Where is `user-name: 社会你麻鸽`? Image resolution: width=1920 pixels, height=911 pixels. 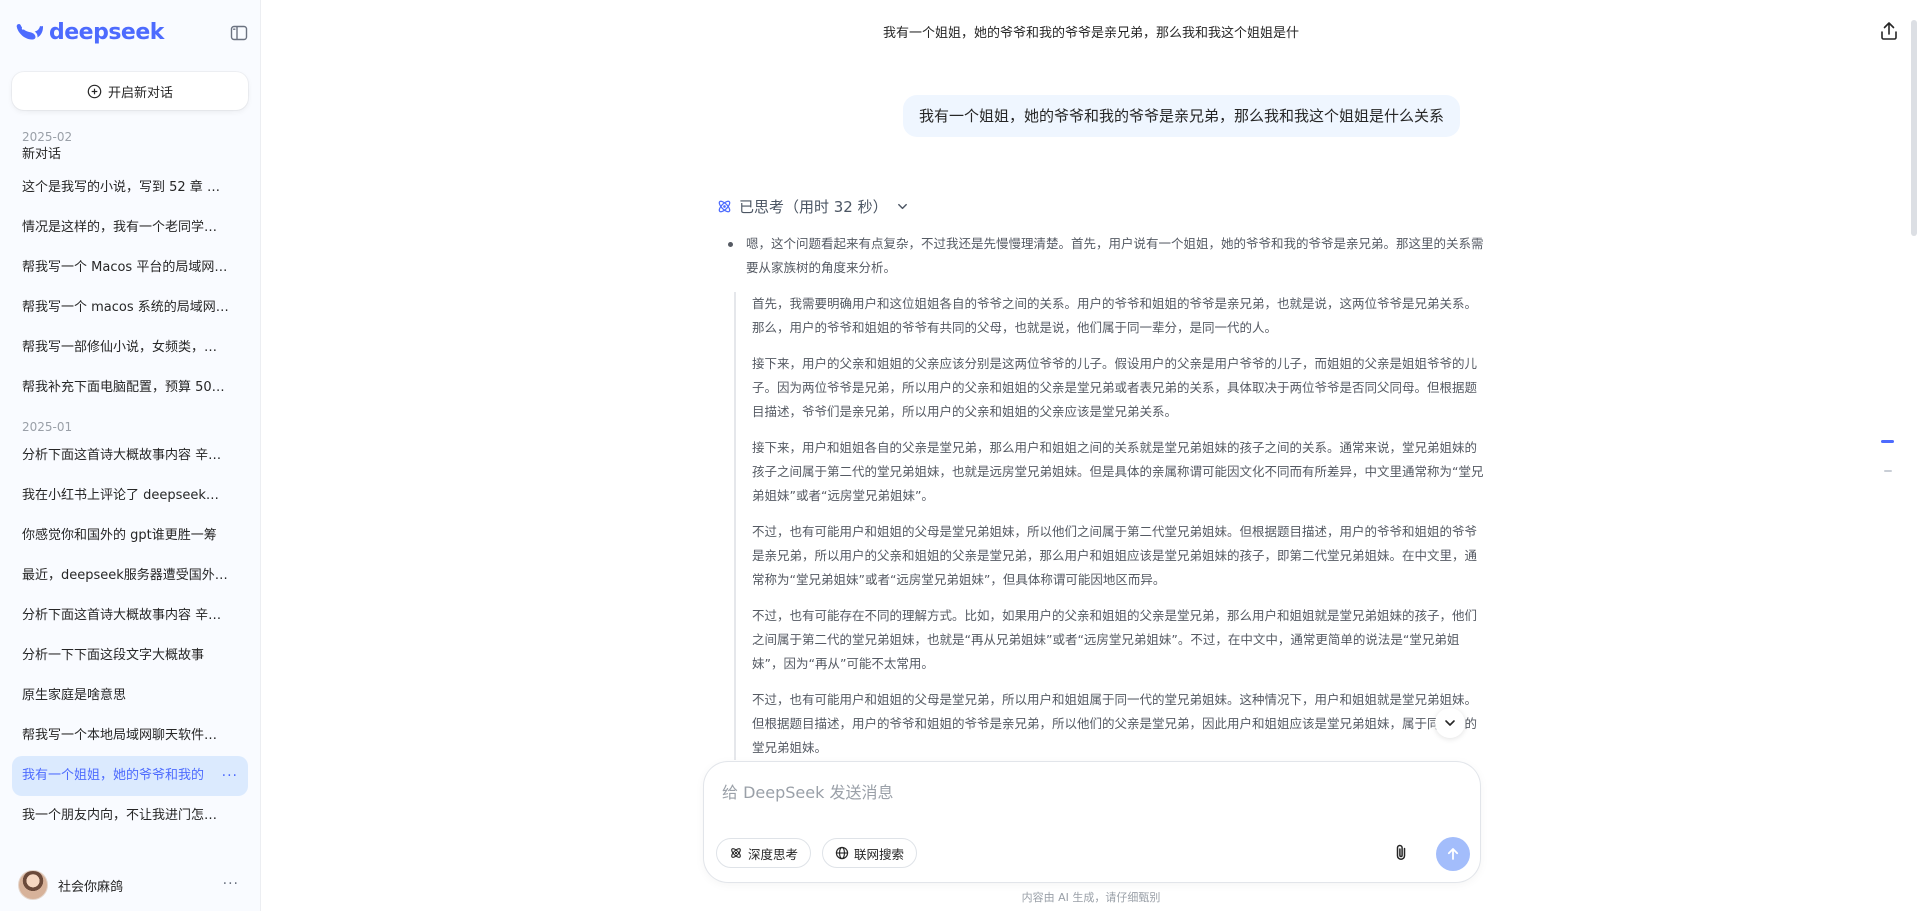 user-name: 社会你麻鸽 is located at coordinates (91, 887).